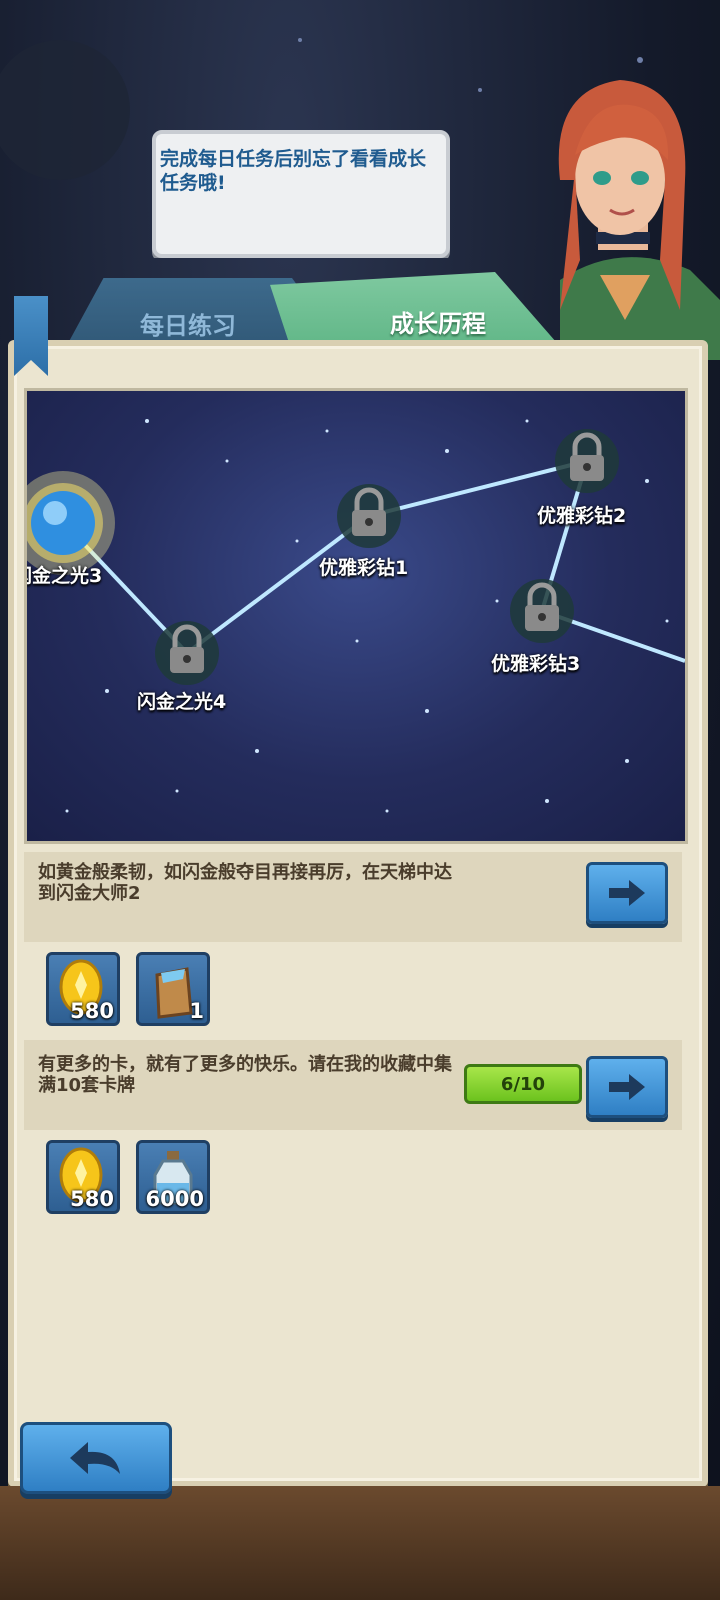 This screenshot has height=1600, width=720. What do you see at coordinates (360, 1543) in the screenshot?
I see `wooden-floor` at bounding box center [360, 1543].